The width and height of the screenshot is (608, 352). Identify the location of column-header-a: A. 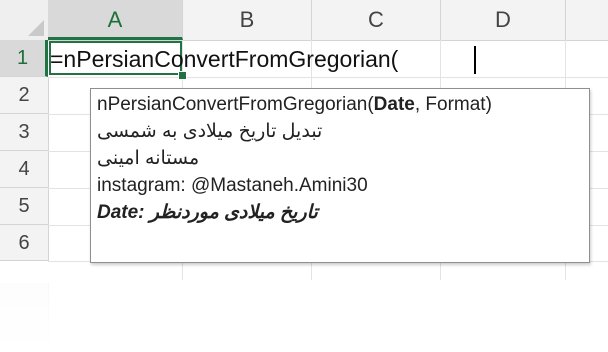
(115, 20).